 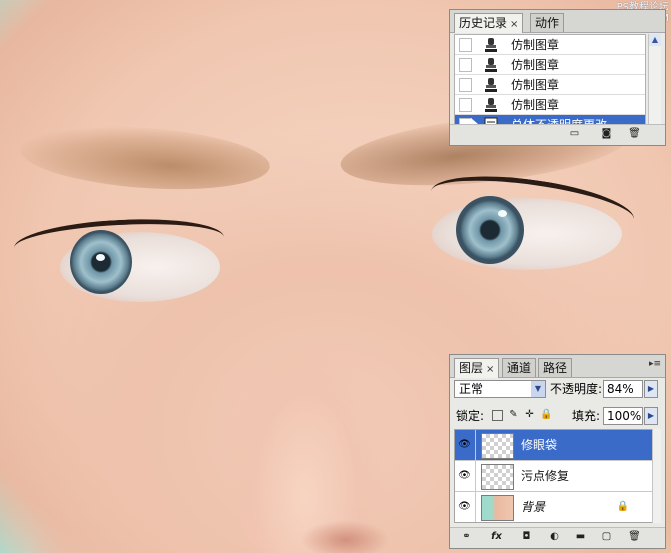 I want to click on layer-name: 修眼袋, so click(x=539, y=445).